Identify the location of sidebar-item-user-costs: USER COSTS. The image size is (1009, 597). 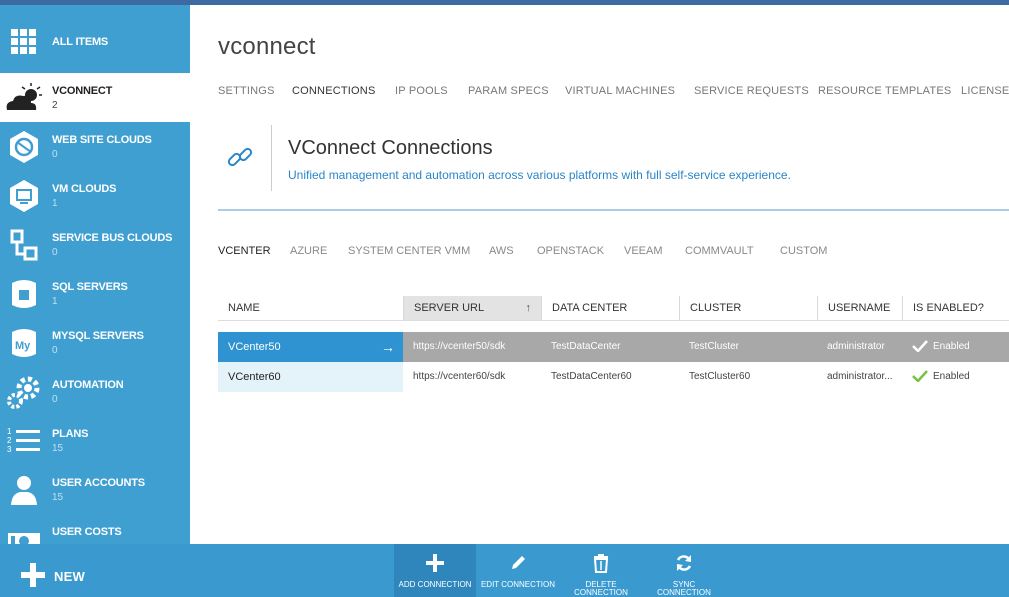
(95, 529).